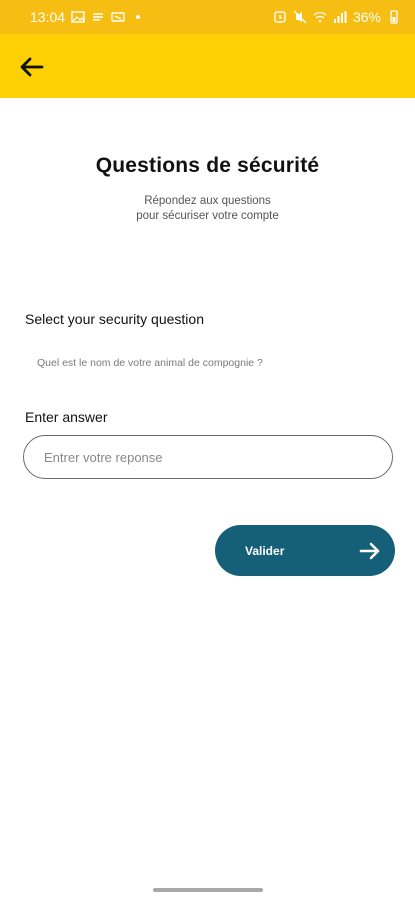 The image size is (415, 900). Describe the element at coordinates (118, 17) in the screenshot. I see `cast-icon` at that location.